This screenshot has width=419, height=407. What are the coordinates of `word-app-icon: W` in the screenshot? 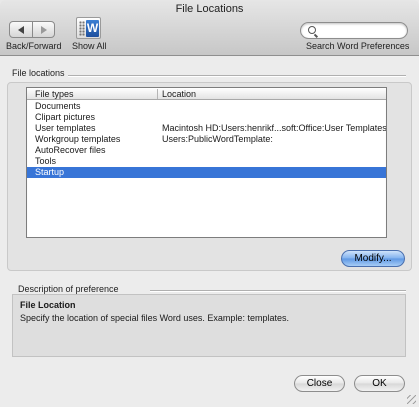 It's located at (92, 28).